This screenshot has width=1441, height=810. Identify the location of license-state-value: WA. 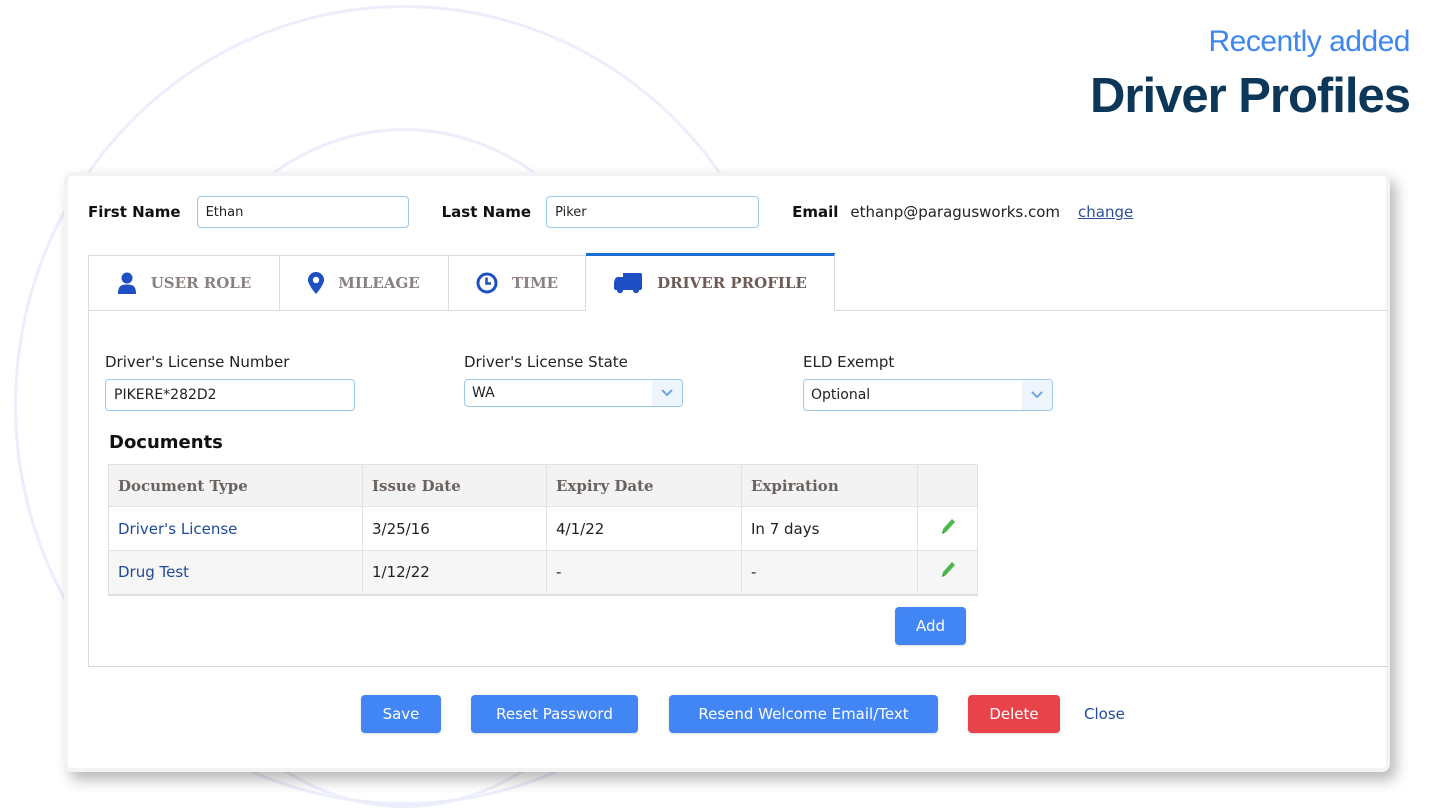
(483, 393).